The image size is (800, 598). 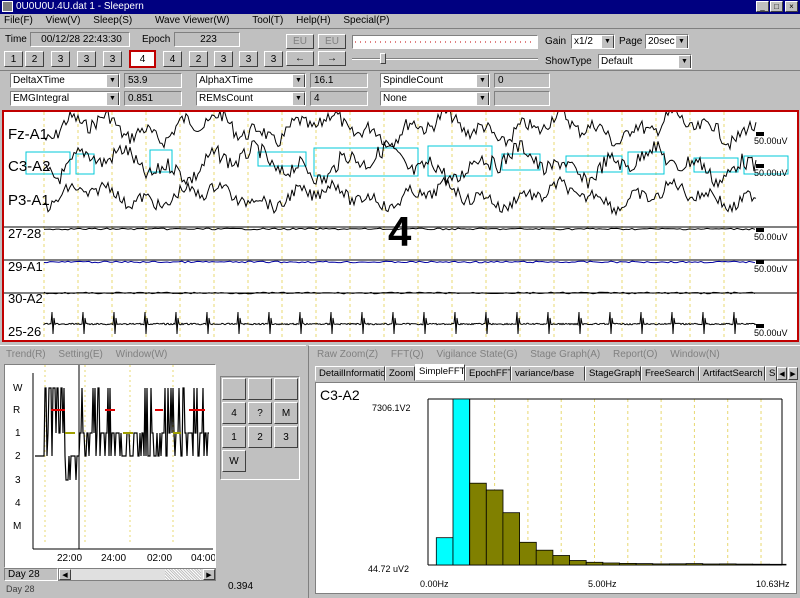 What do you see at coordinates (670, 373) in the screenshot?
I see `tab-free-search: FreeSearch` at bounding box center [670, 373].